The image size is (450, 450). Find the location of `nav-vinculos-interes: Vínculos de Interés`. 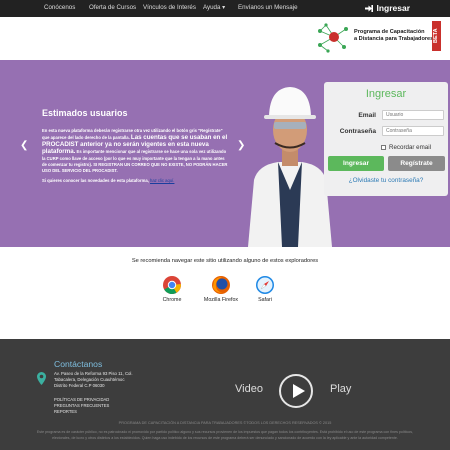

nav-vinculos-interes: Vínculos de Interés is located at coordinates (169, 8).